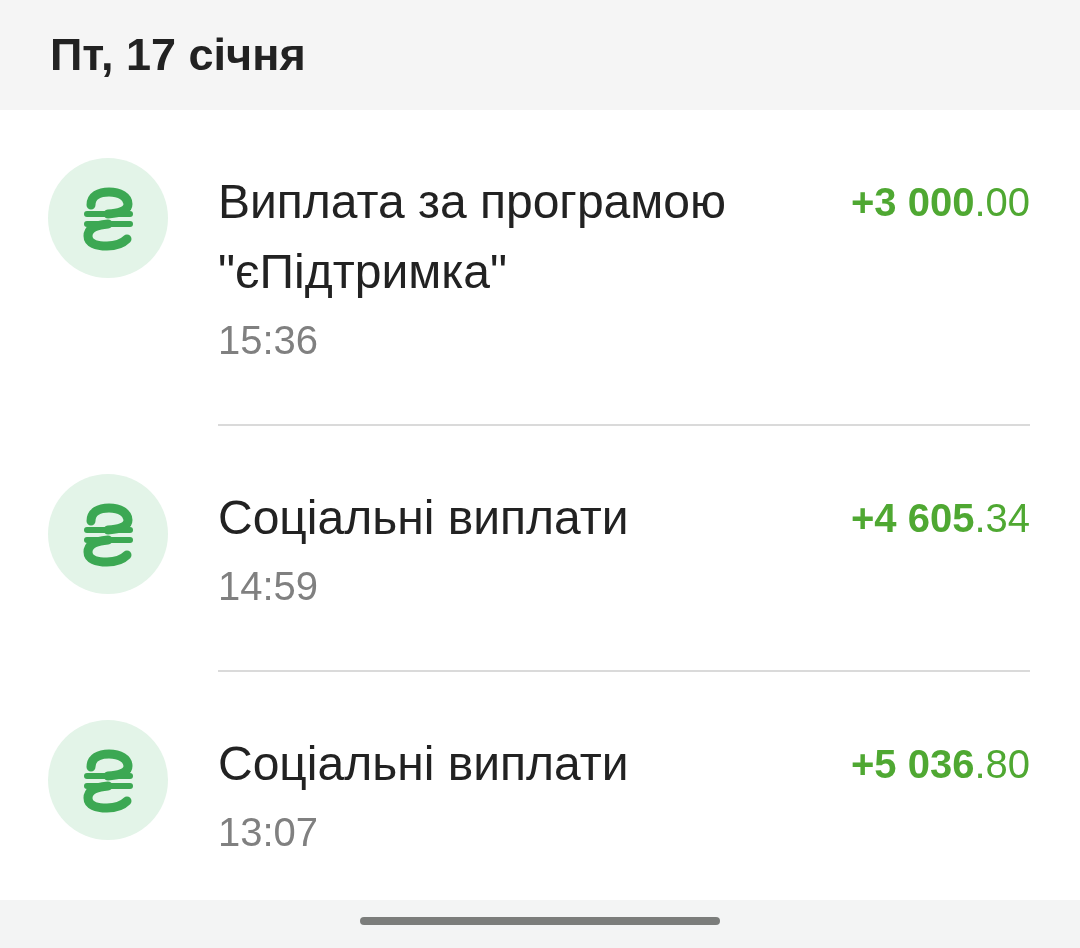  Describe the element at coordinates (269, 832) in the screenshot. I see `transaction-time: 13:07` at that location.